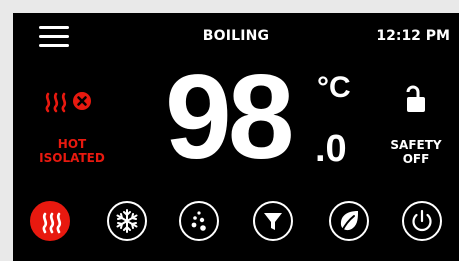 The image size is (459, 261). Describe the element at coordinates (331, 149) in the screenshot. I see `temperature-decimal: .0` at that location.